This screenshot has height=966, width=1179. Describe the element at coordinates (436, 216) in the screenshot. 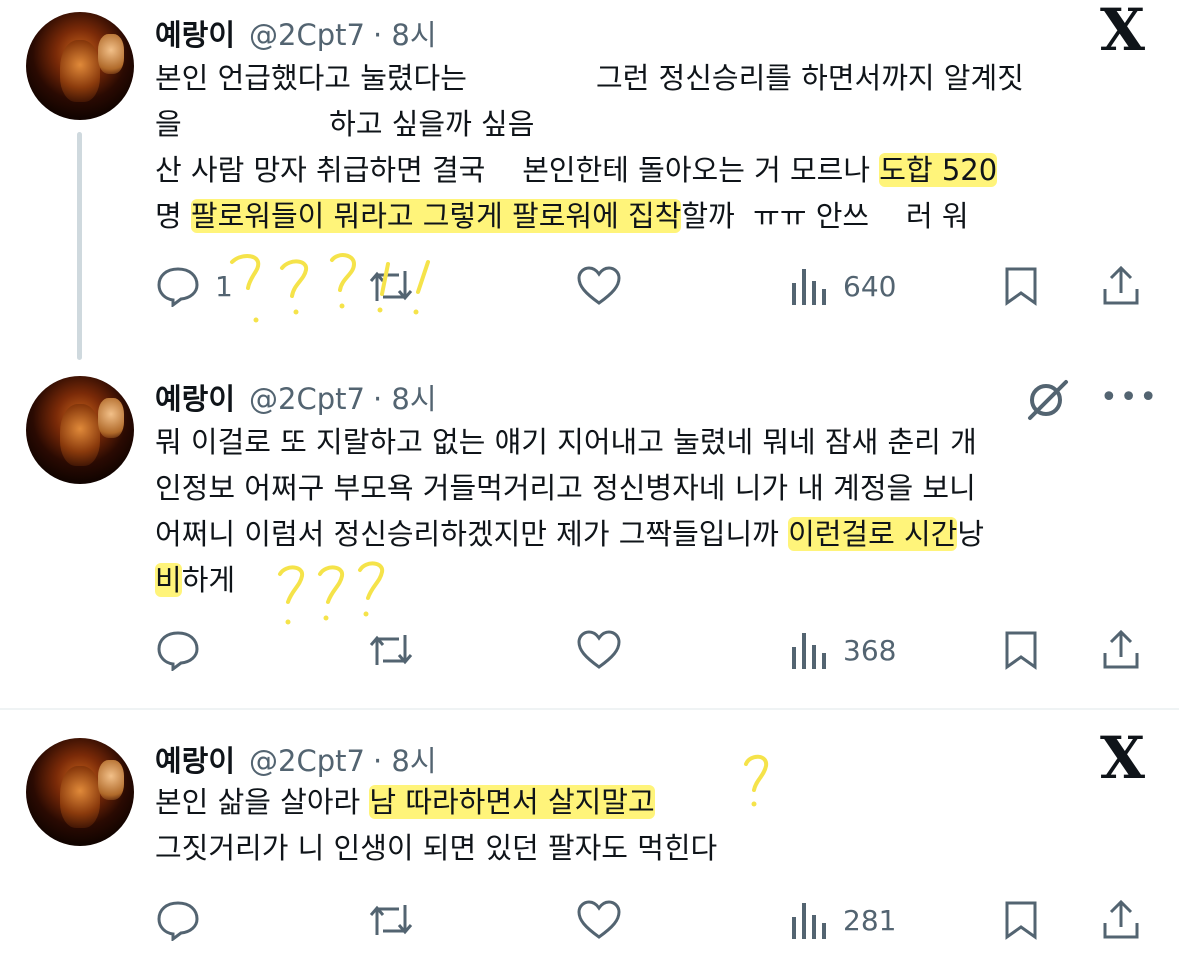

I see `highlighted-text: 팔로워들이 뭐라고 그렇게 팔로워에 집착` at that location.